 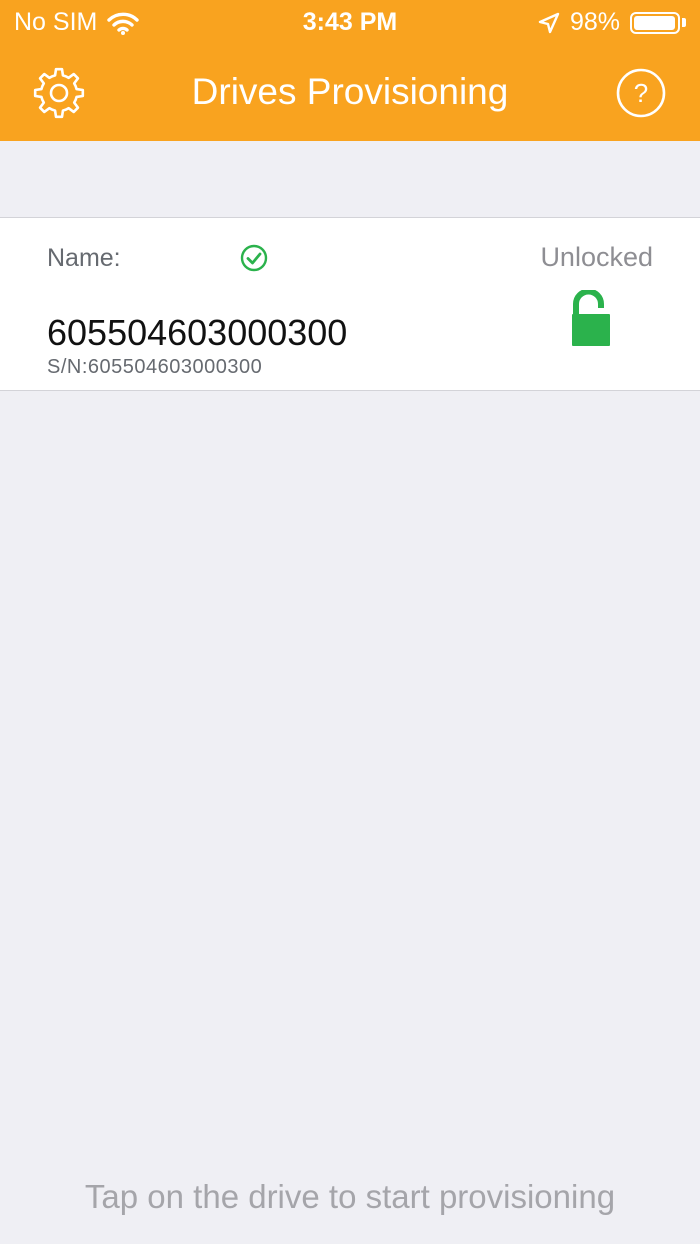 What do you see at coordinates (591, 318) in the screenshot?
I see `unlocked-padlock-icon` at bounding box center [591, 318].